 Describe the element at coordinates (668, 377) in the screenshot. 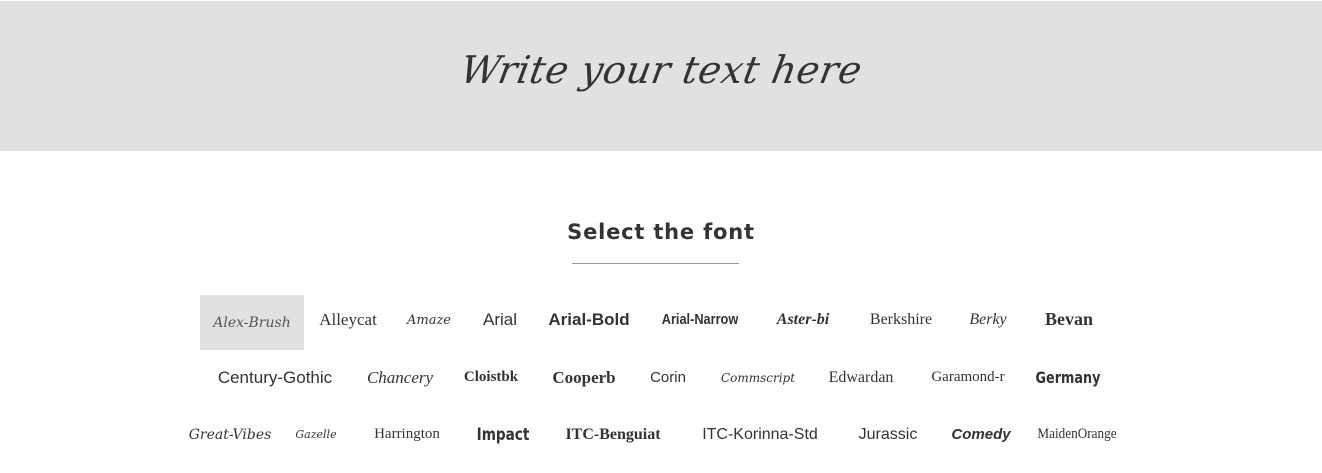

I see `font-option-corin: Corin` at that location.